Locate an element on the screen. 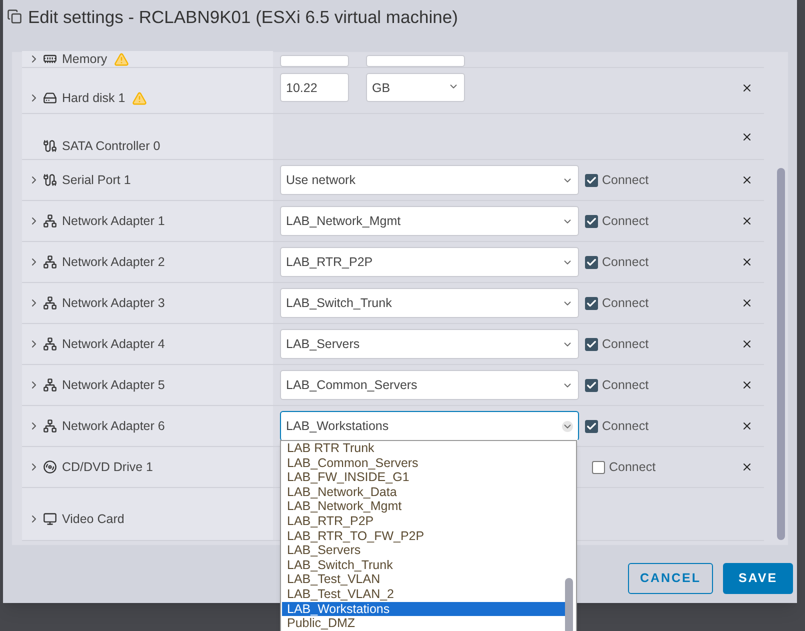 This screenshot has height=631, width=805. scrollbar-thumb is located at coordinates (781, 354).